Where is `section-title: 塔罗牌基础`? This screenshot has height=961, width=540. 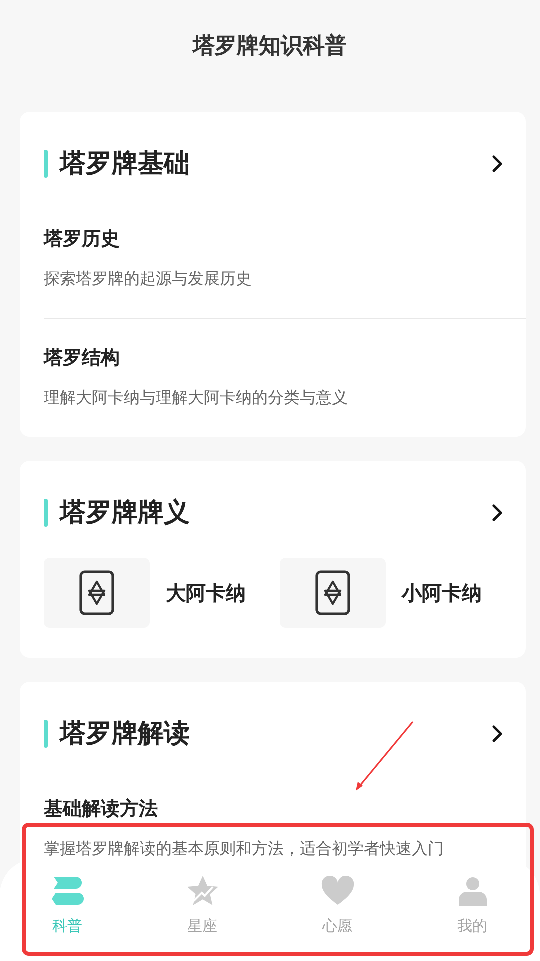
section-title: 塔罗牌基础 is located at coordinates (125, 164).